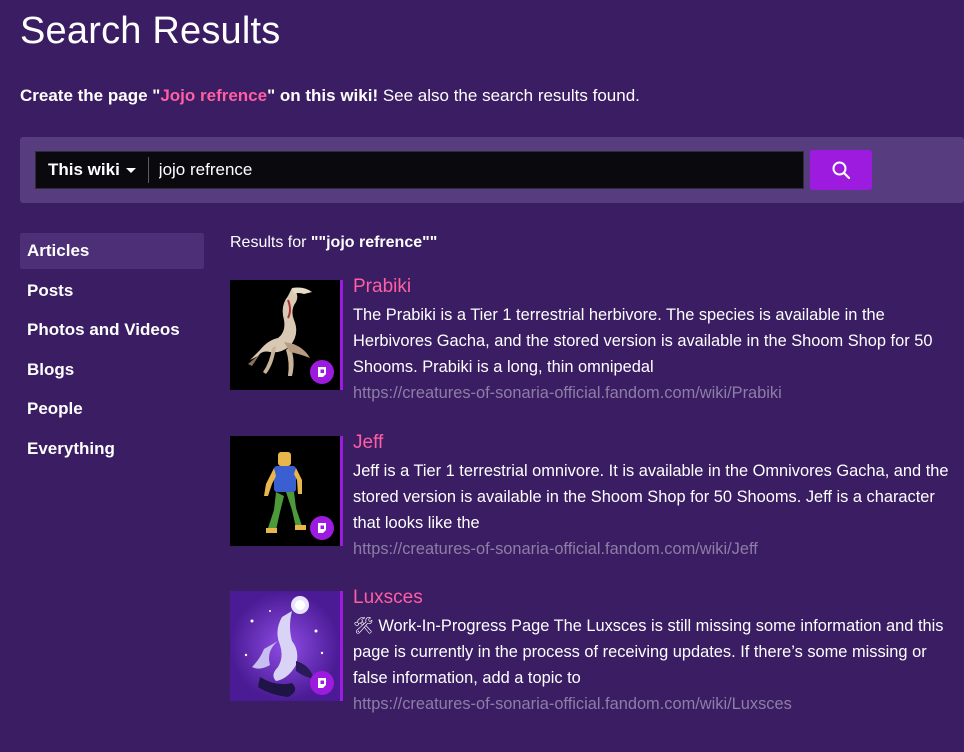 This screenshot has height=752, width=964. I want to click on results-heading-prefix: Results for, so click(270, 242).